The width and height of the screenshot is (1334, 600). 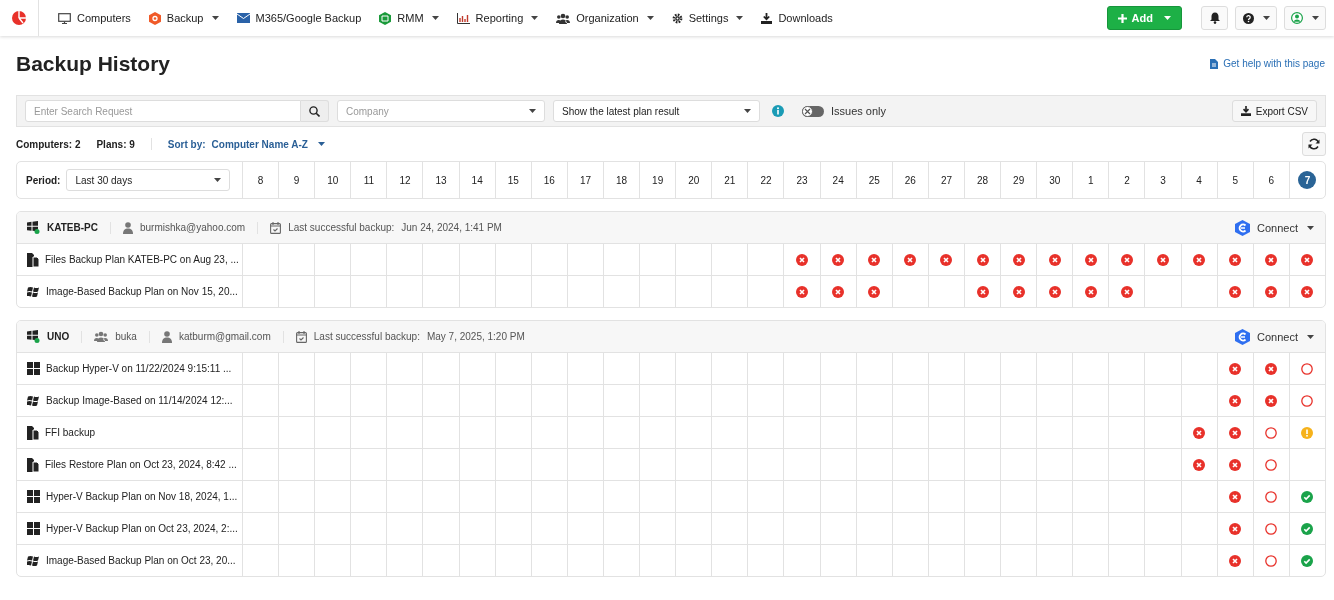 I want to click on computer-name: KATEB-PC, so click(x=72, y=227).